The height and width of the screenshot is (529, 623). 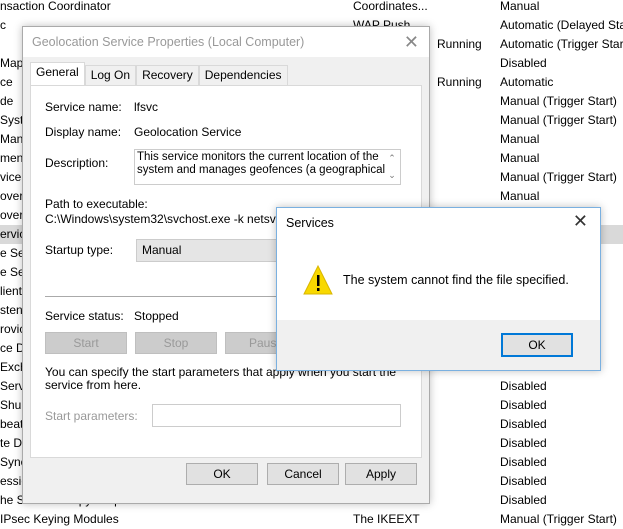 What do you see at coordinates (12, 139) in the screenshot?
I see `service-name: Man` at bounding box center [12, 139].